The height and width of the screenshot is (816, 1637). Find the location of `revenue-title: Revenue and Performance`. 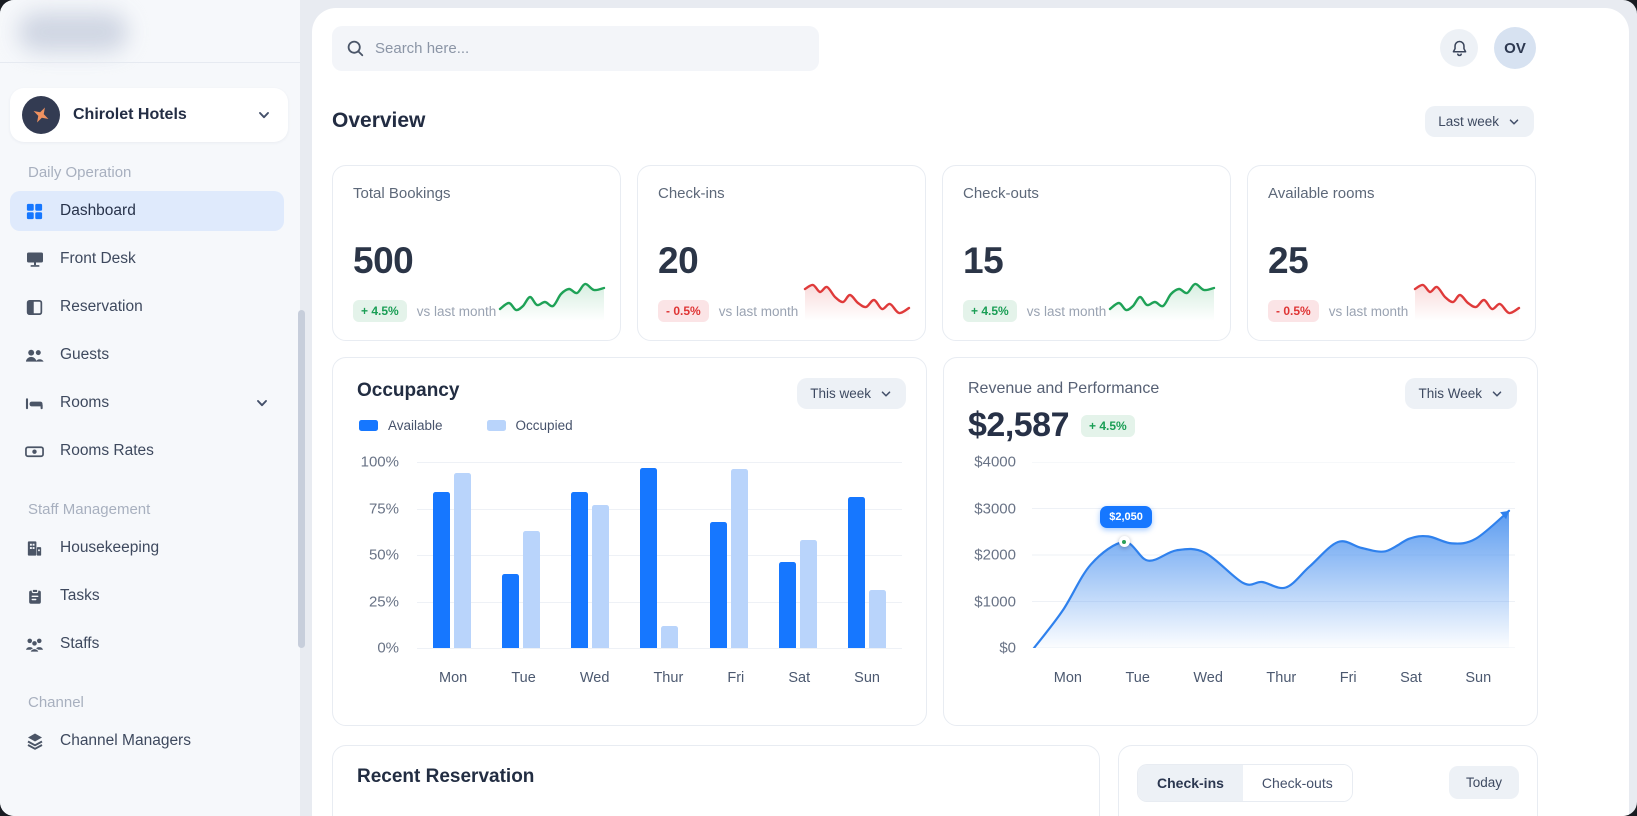

revenue-title: Revenue and Performance is located at coordinates (1064, 388).